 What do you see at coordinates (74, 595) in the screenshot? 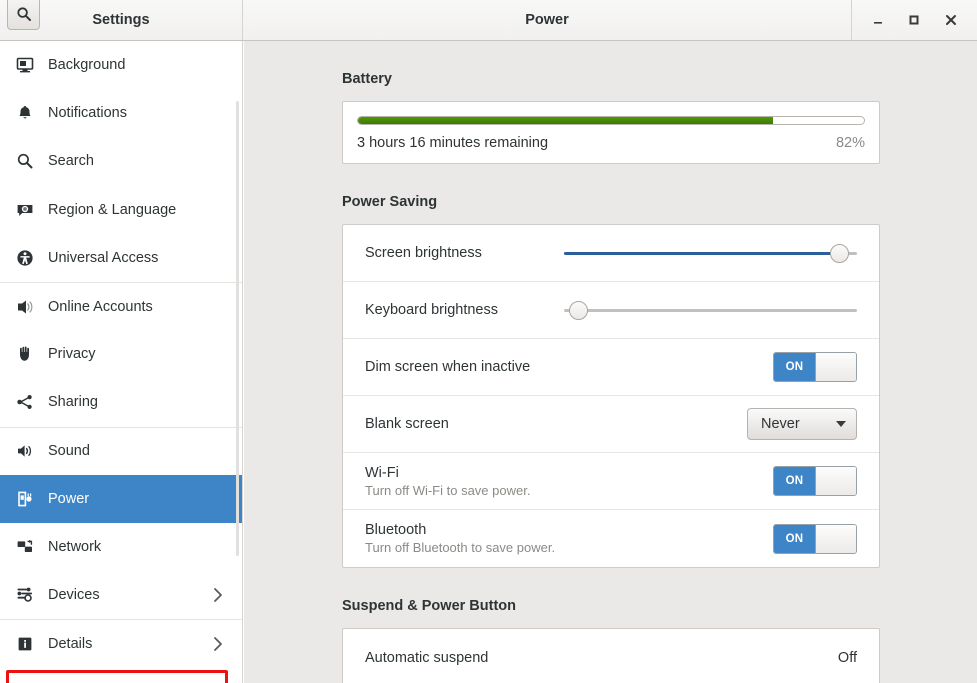
I see `sidebar-item-label: Devices` at bounding box center [74, 595].